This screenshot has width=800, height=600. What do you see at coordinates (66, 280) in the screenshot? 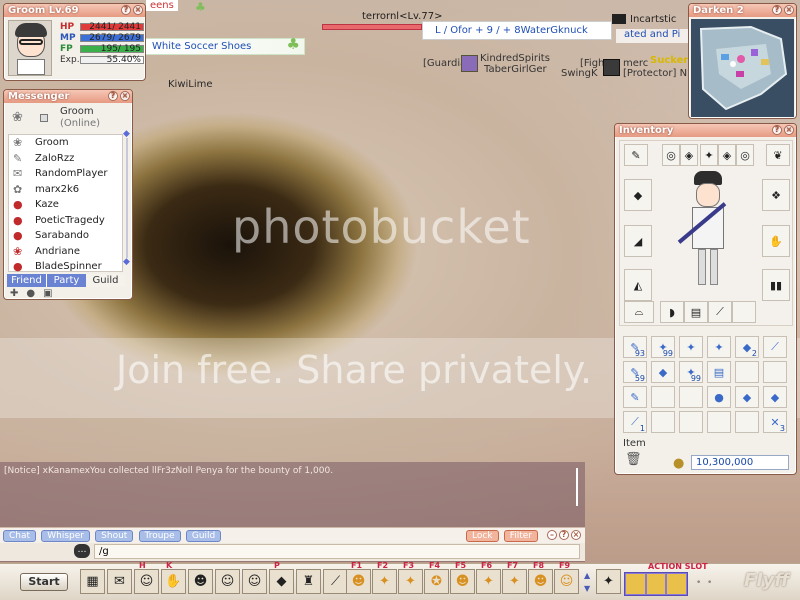
I see `tab-party: Party` at bounding box center [66, 280].